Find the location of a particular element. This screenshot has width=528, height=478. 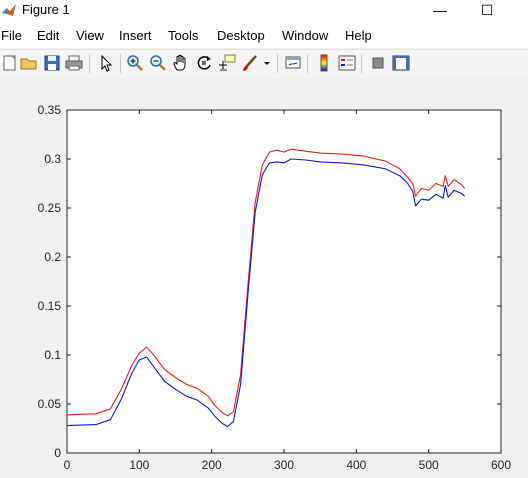

matlab-logo-icon is located at coordinates (9, 10).